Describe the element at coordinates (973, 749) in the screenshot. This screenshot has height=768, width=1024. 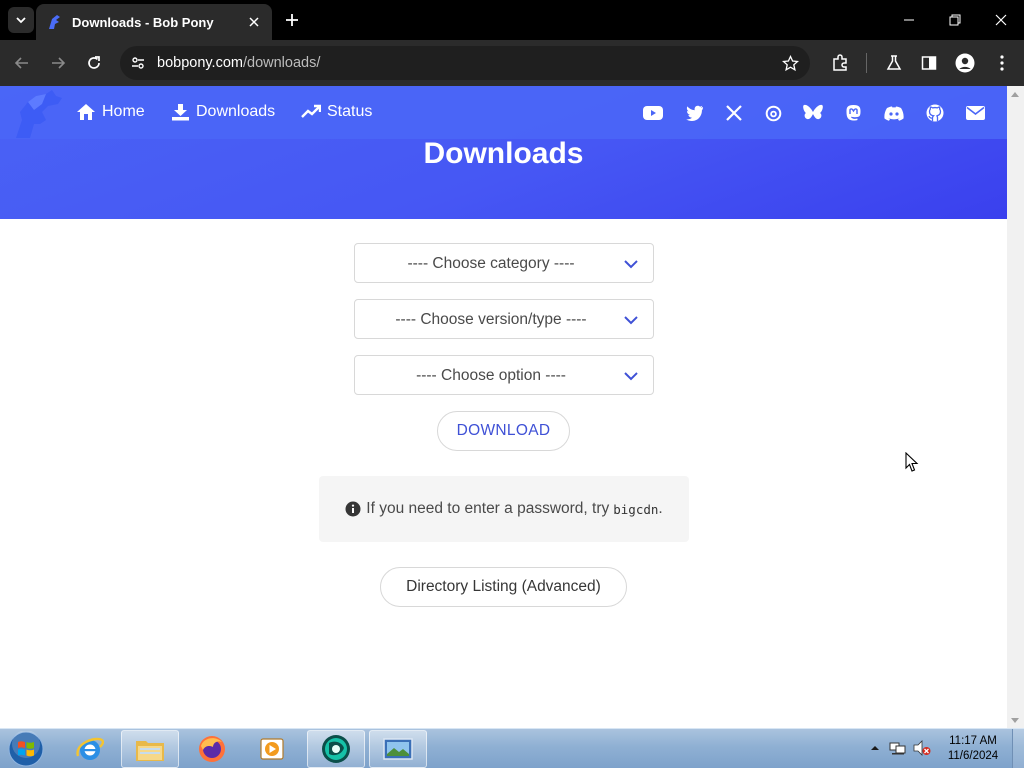
I see `taskbar-clock: 11:17 AM 11/6/2024` at that location.